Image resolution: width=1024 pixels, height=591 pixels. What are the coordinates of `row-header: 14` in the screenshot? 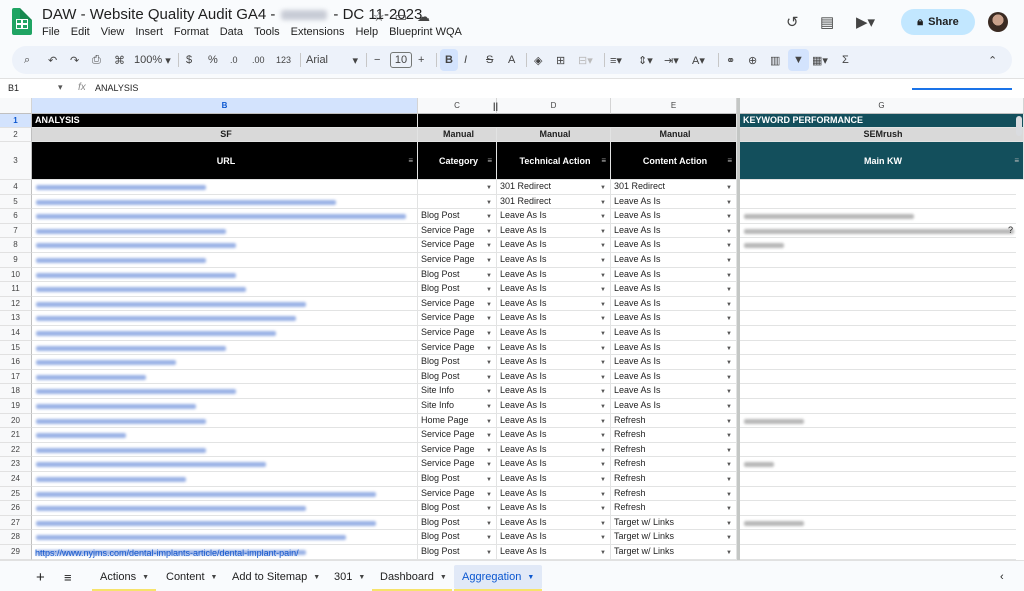 It's located at (16, 333).